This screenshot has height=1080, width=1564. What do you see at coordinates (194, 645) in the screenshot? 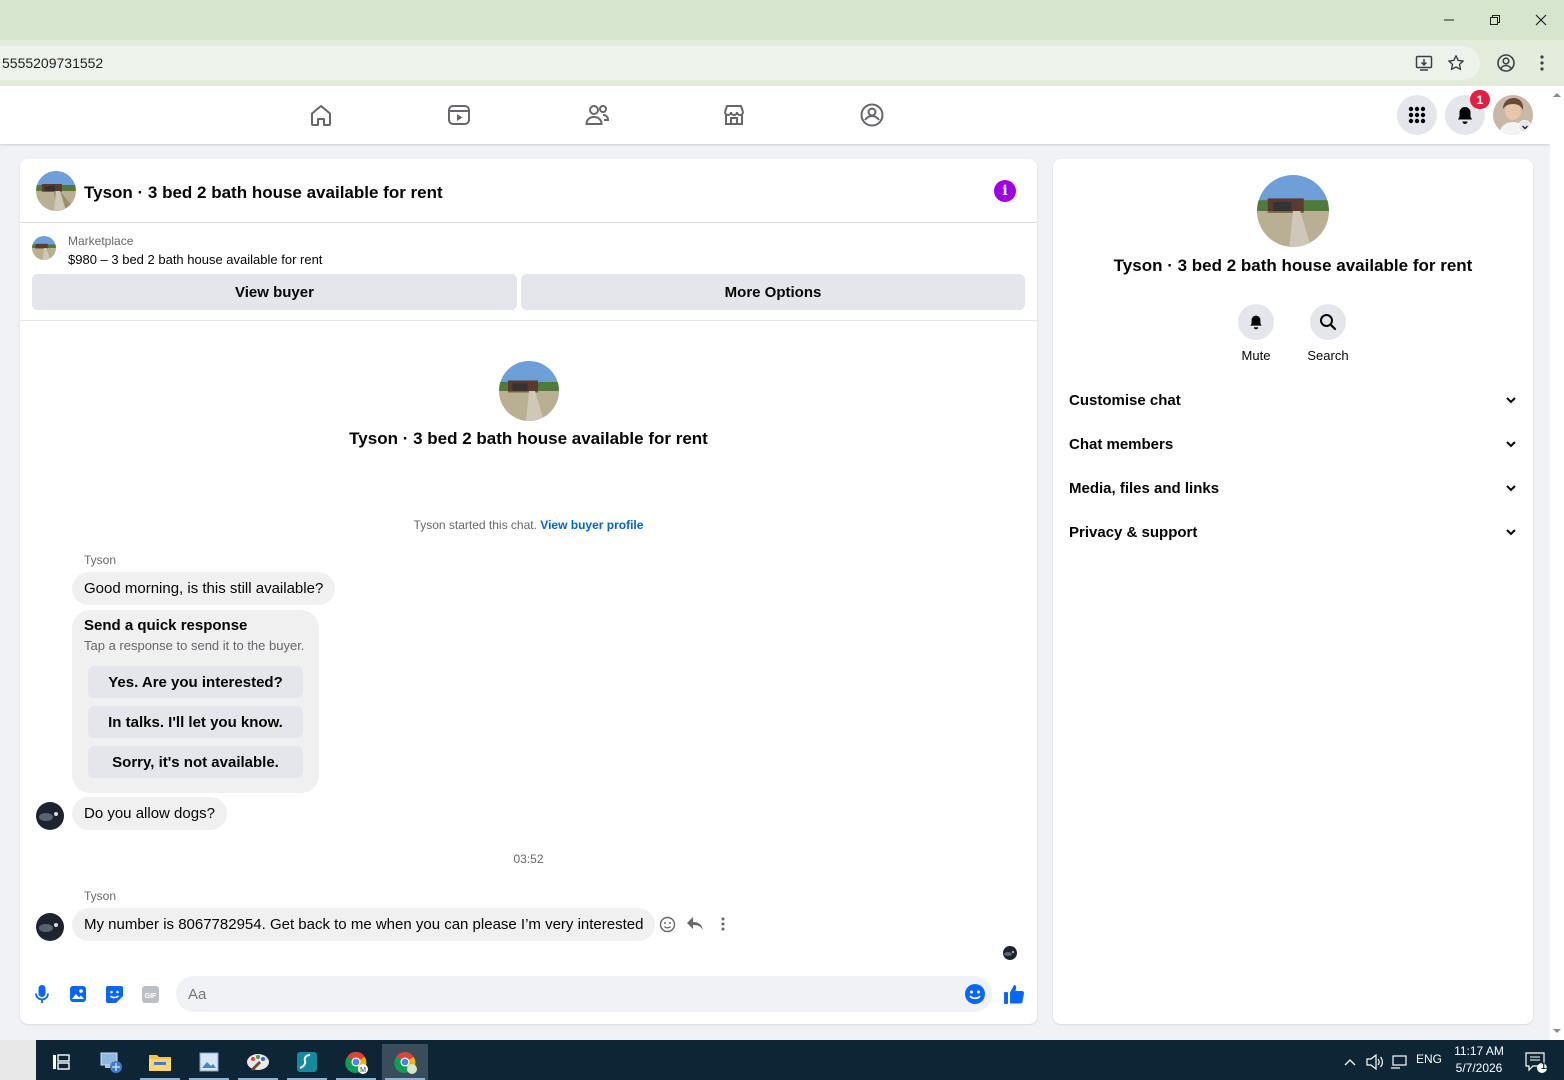
I see `quick-response-subtitle: Tap a response to send it to the buyer.` at bounding box center [194, 645].